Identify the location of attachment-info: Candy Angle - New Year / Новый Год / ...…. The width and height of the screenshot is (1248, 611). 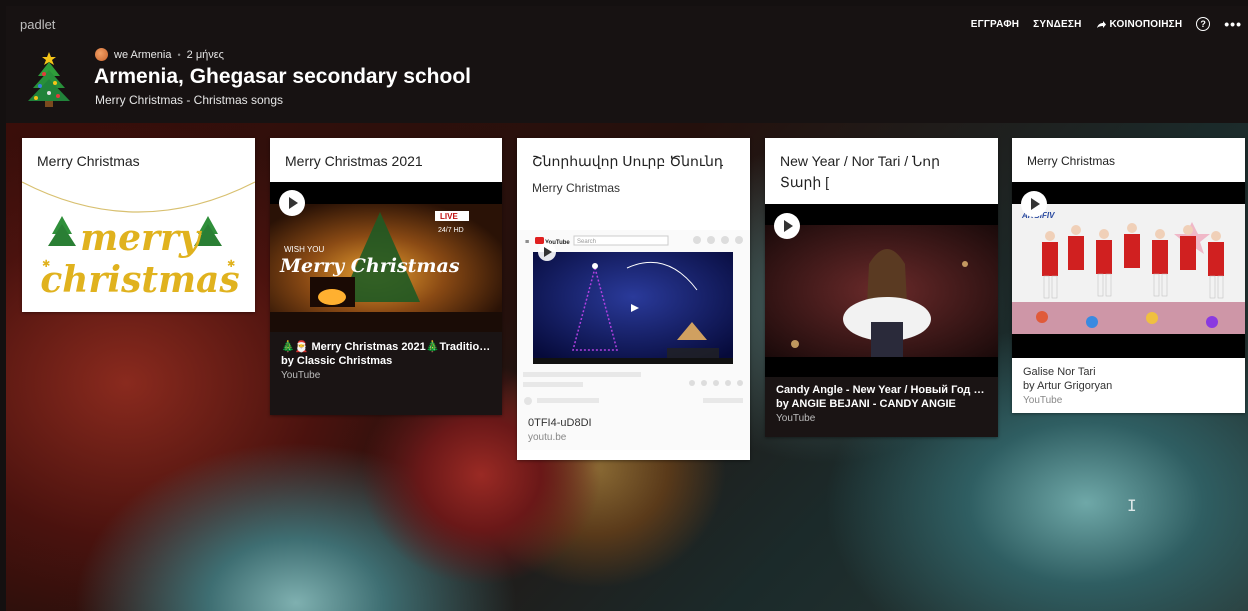
(881, 400).